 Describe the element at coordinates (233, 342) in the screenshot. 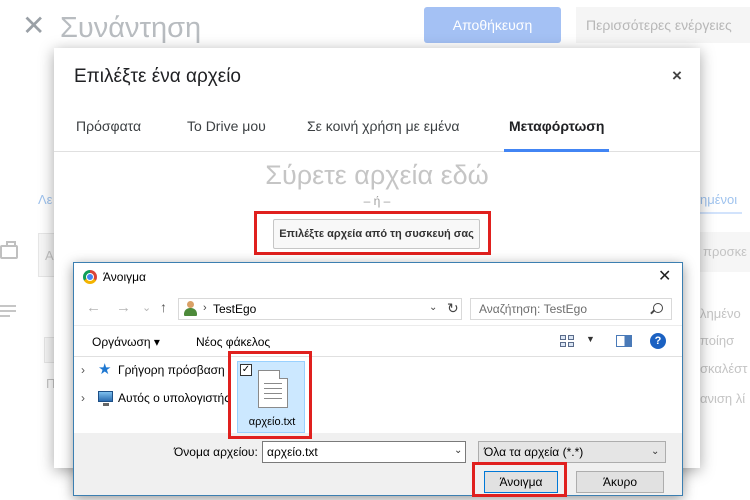

I see `new-folder-button: Νέος φάκελος` at that location.